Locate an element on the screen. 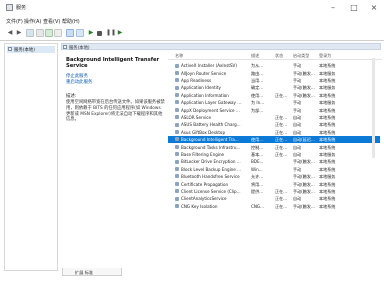 The width and height of the screenshot is (384, 283). service-row: Base Filtering Engine 基本... 正在... 自动 本地服务 is located at coordinates (274, 154).